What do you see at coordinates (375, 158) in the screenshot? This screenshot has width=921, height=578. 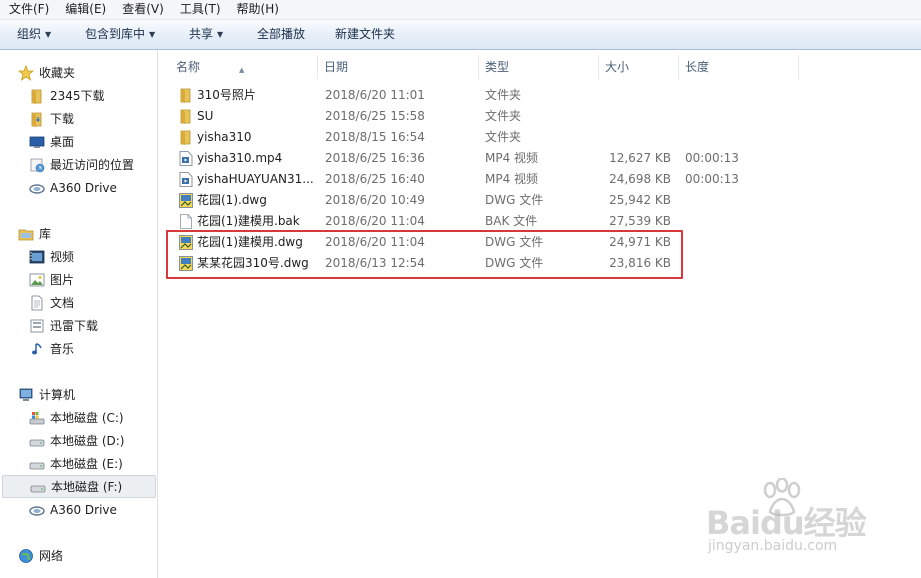 I see `file-date: 2018/6/25 16:36` at bounding box center [375, 158].